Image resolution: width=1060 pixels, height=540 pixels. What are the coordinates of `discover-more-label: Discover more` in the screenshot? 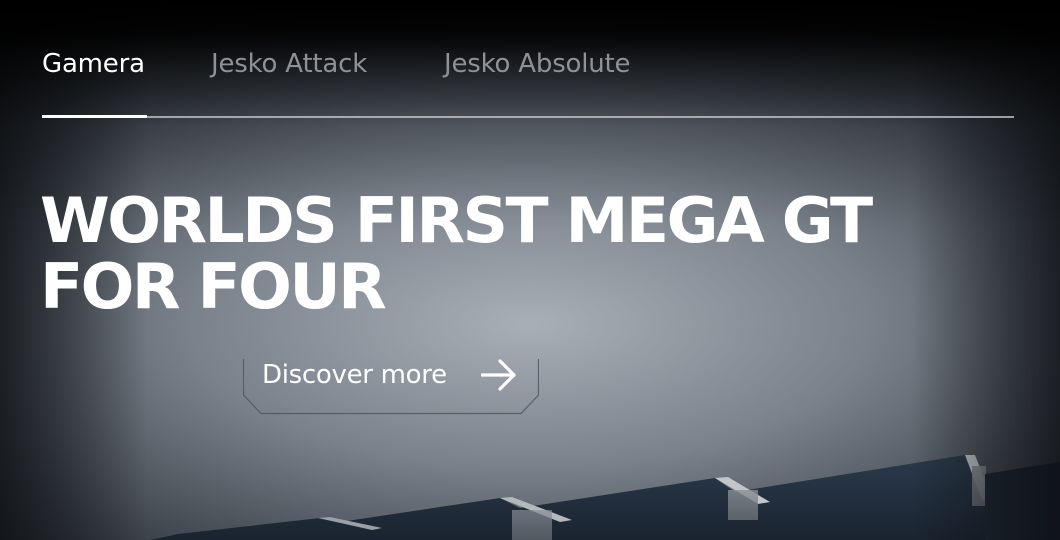 It's located at (354, 375).